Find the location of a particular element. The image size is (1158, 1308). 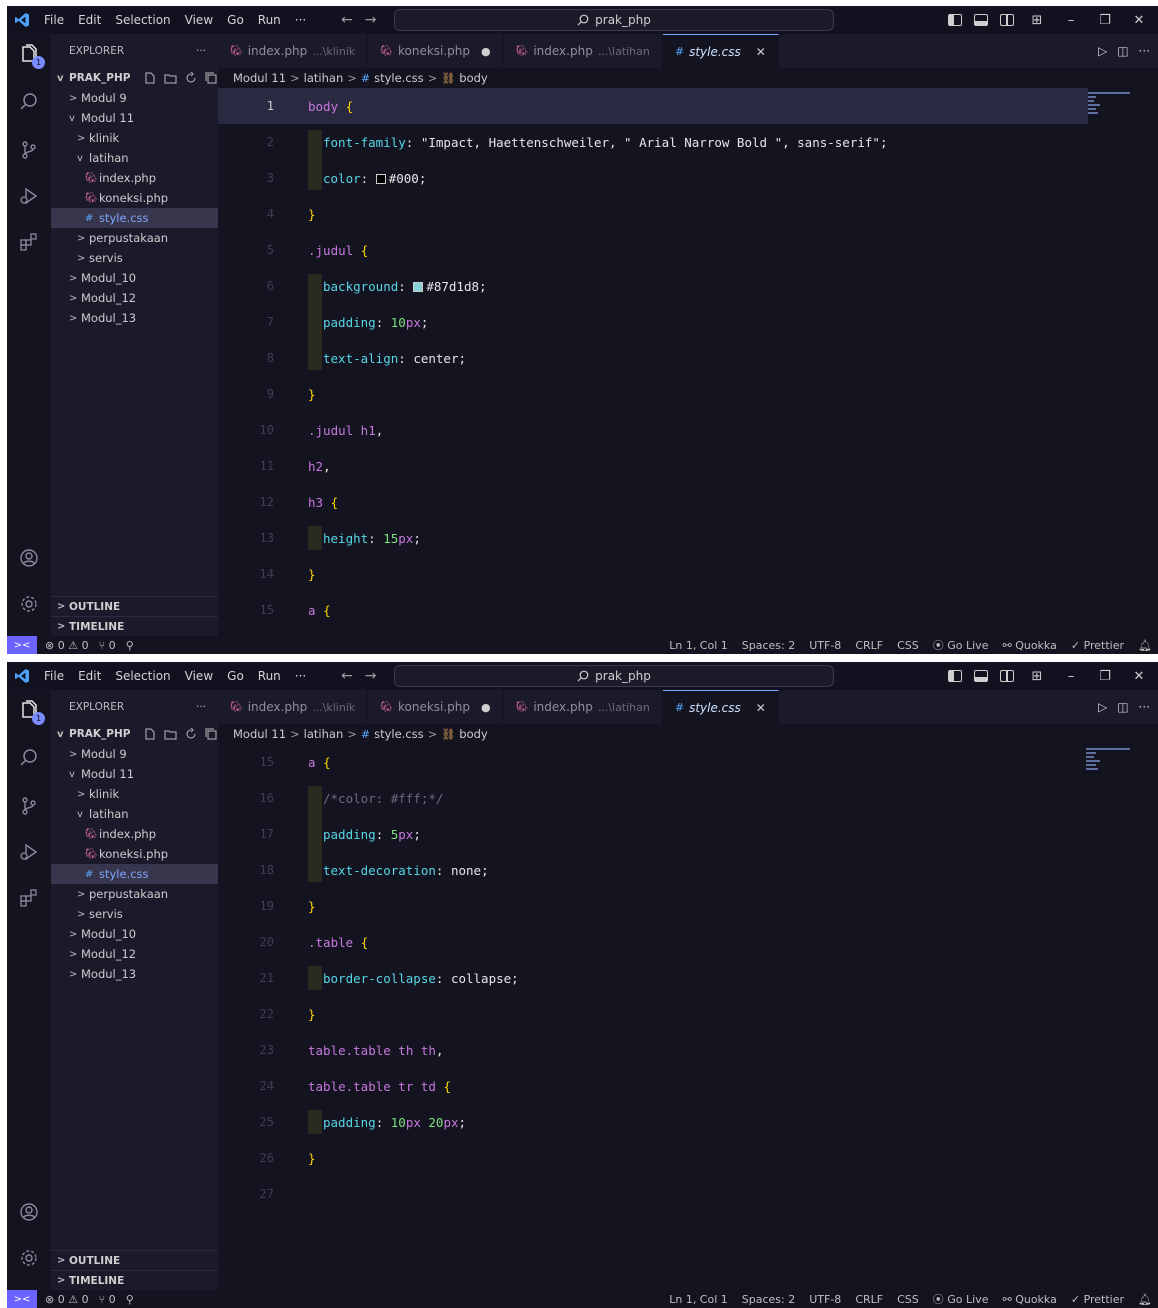

tree-folder: > Modul_13 is located at coordinates (134, 318).